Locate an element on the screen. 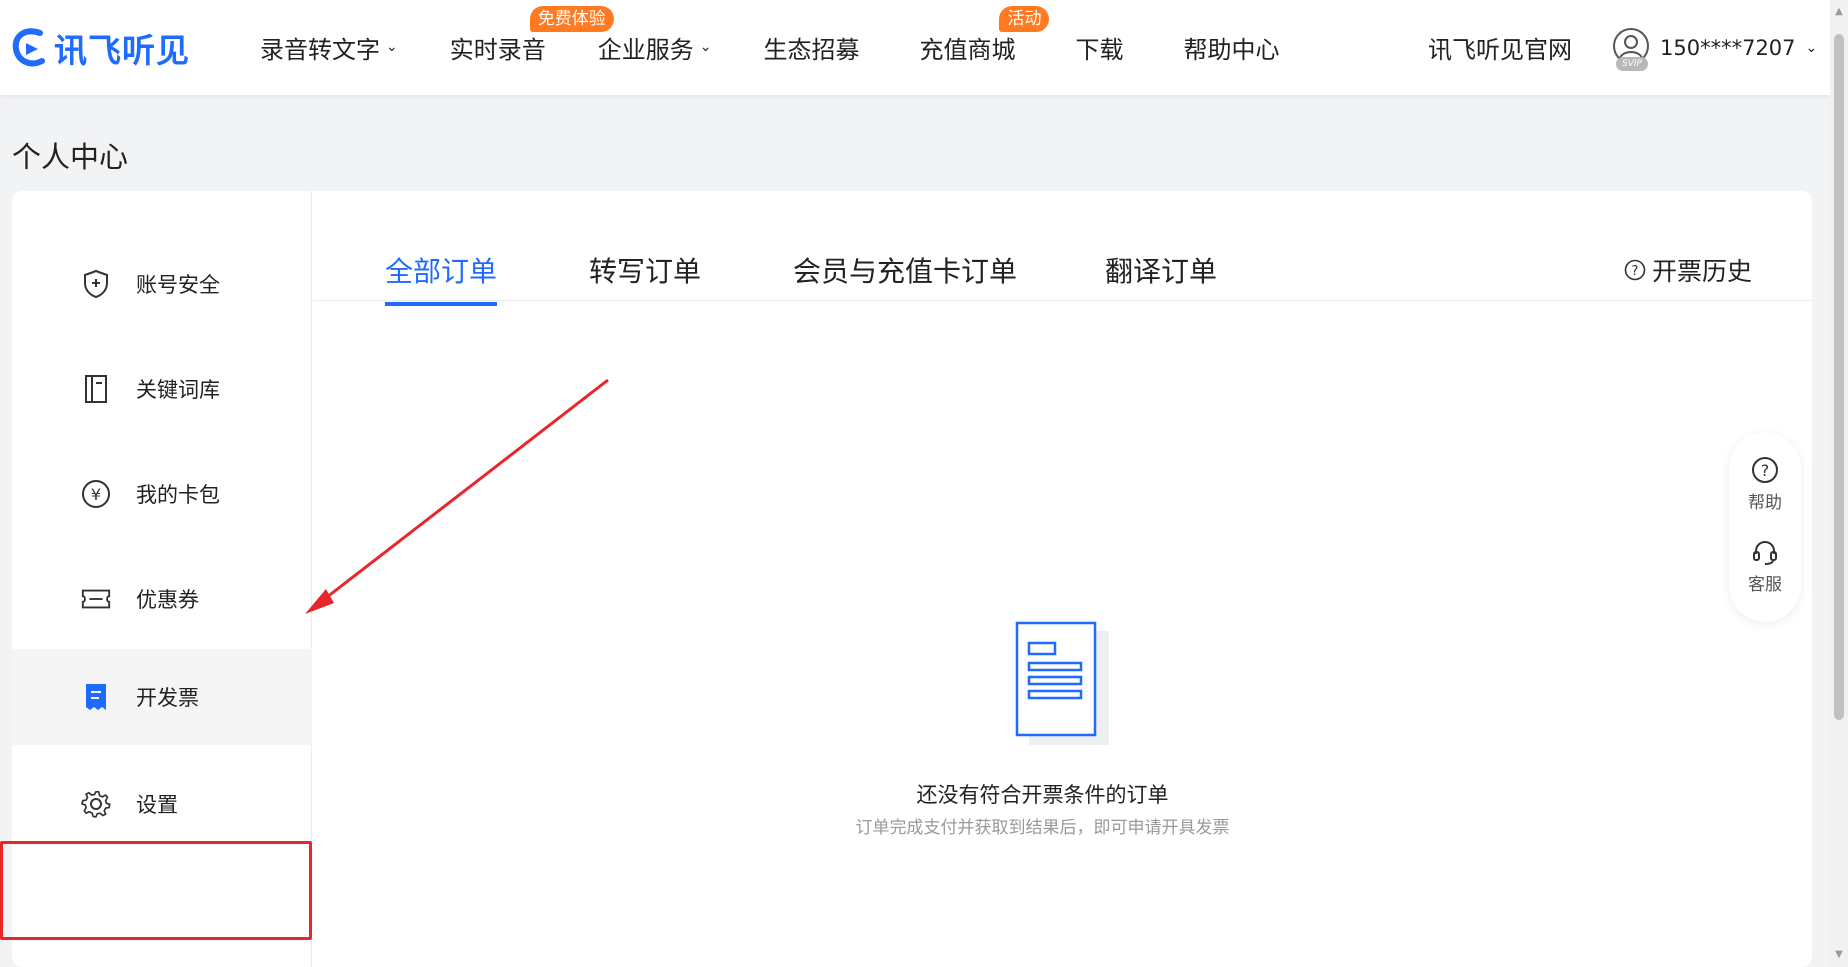 The width and height of the screenshot is (1848, 967). vertical-scrollbar: ▲ ▼ is located at coordinates (1839, 483).